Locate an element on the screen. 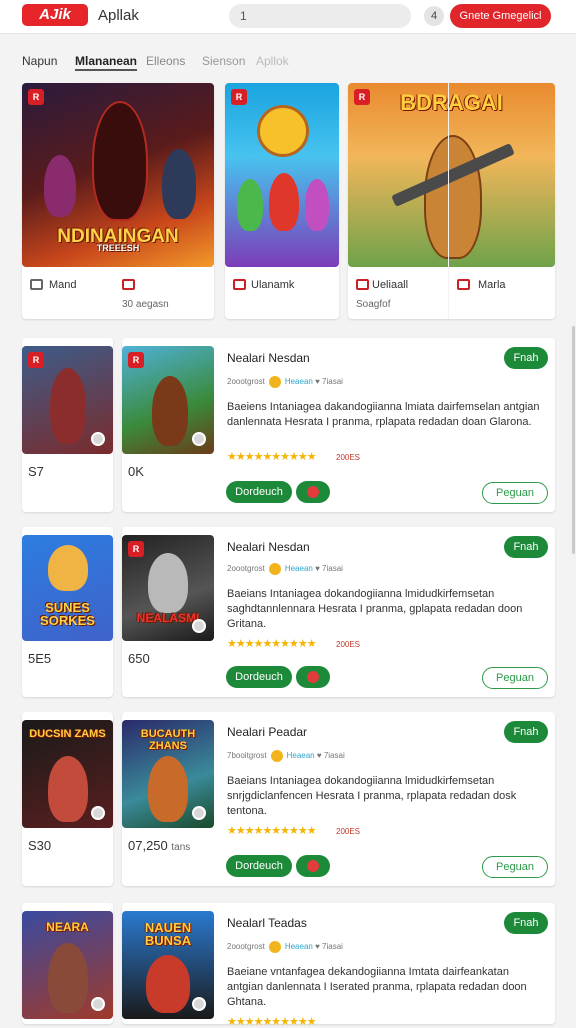 This screenshot has width=576, height=1028. thumb-card: R S7 is located at coordinates (67, 425).